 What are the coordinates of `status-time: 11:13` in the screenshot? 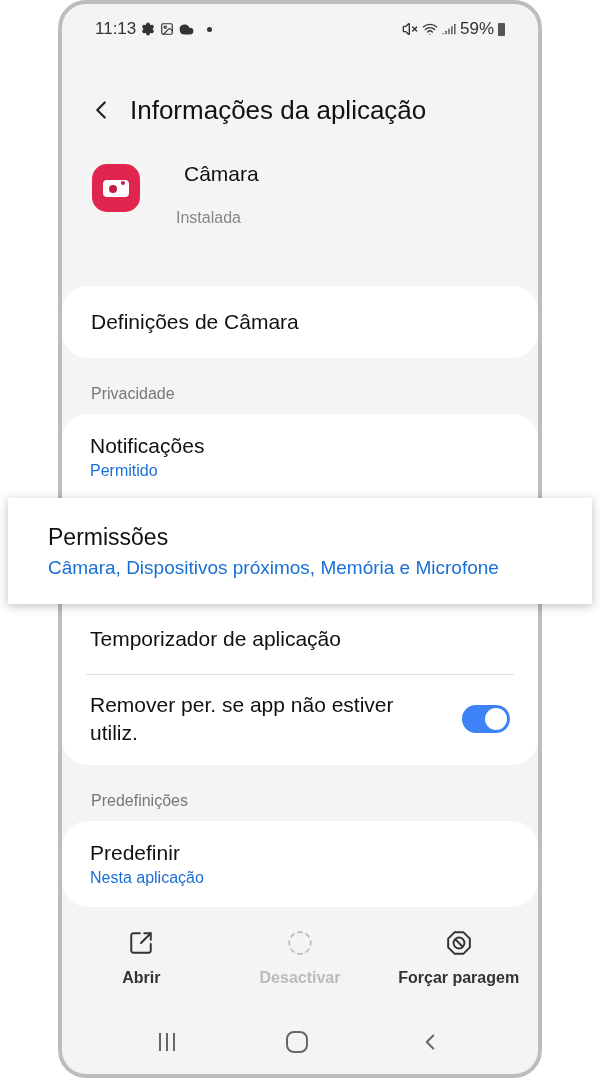 It's located at (116, 29).